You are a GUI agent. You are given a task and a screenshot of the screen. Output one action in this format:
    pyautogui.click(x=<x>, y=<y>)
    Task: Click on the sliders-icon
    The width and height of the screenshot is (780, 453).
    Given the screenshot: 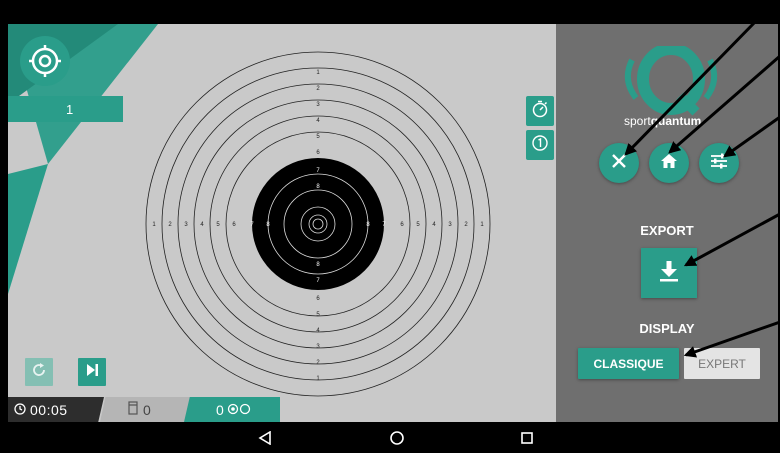 What is the action you would take?
    pyautogui.click(x=719, y=163)
    